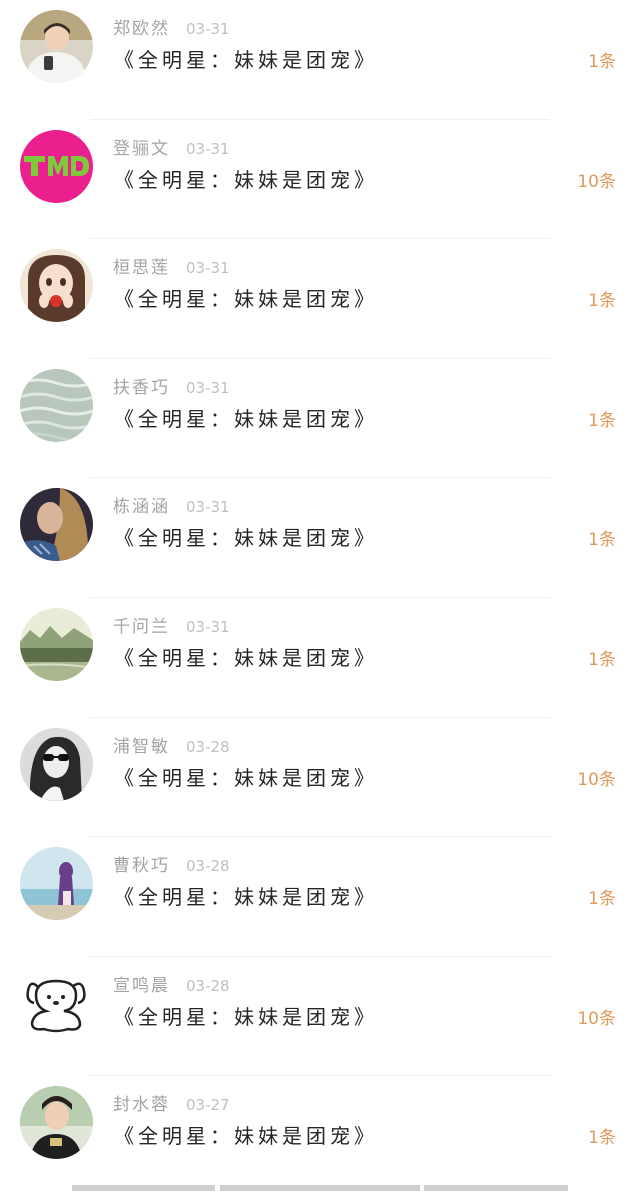  What do you see at coordinates (208, 1105) in the screenshot?
I see `item-date: 03-27` at bounding box center [208, 1105].